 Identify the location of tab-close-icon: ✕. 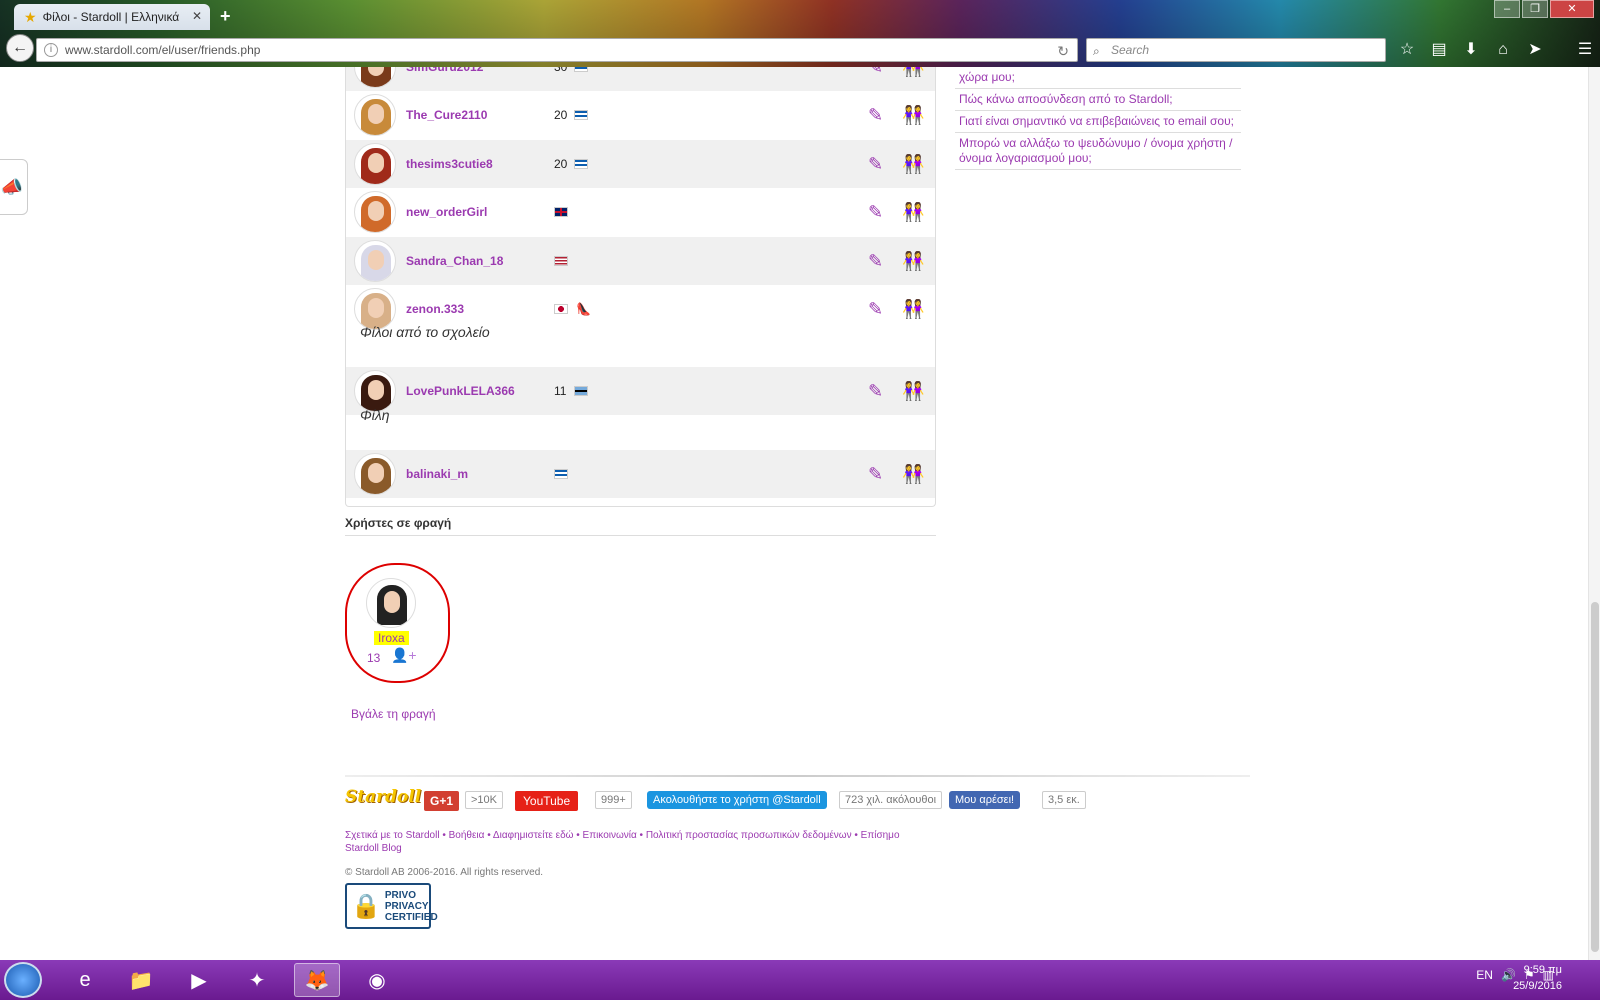
(197, 16).